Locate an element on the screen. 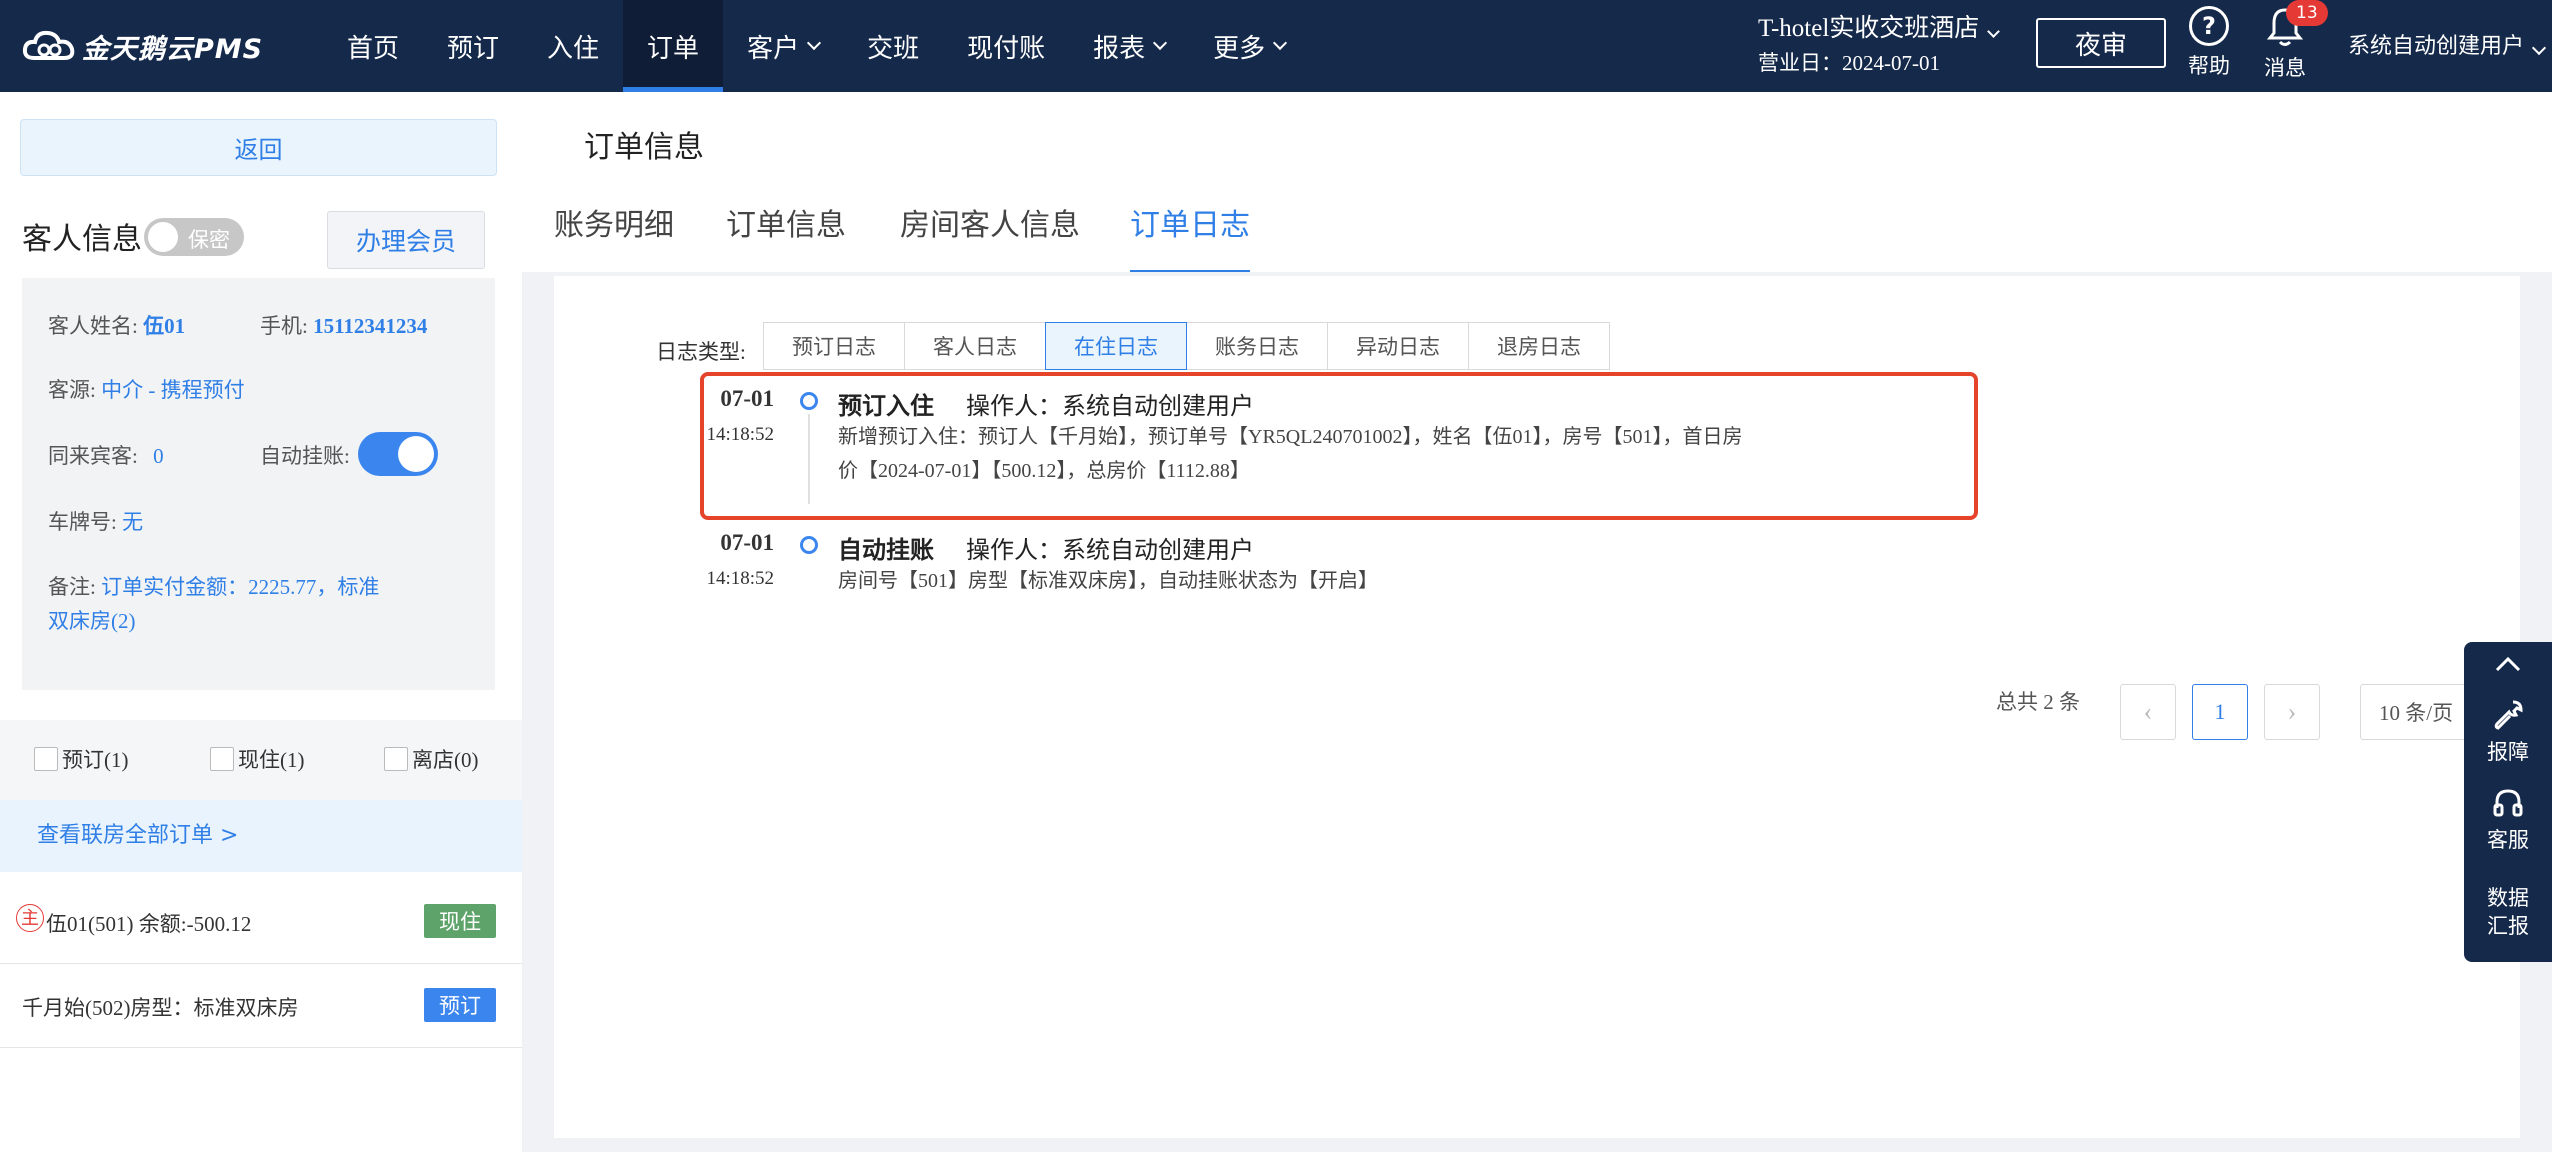  main-nav: 首页 预订 入住 订单 客户 交班 现付账 报表 更多 is located at coordinates (816, 46).